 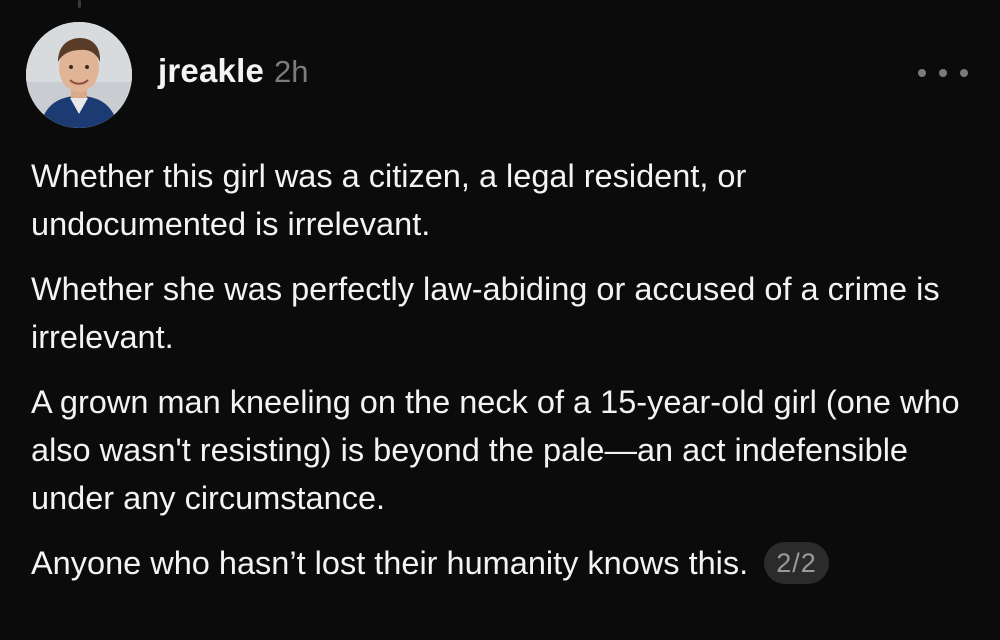 I want to click on avatar, so click(x=79, y=75).